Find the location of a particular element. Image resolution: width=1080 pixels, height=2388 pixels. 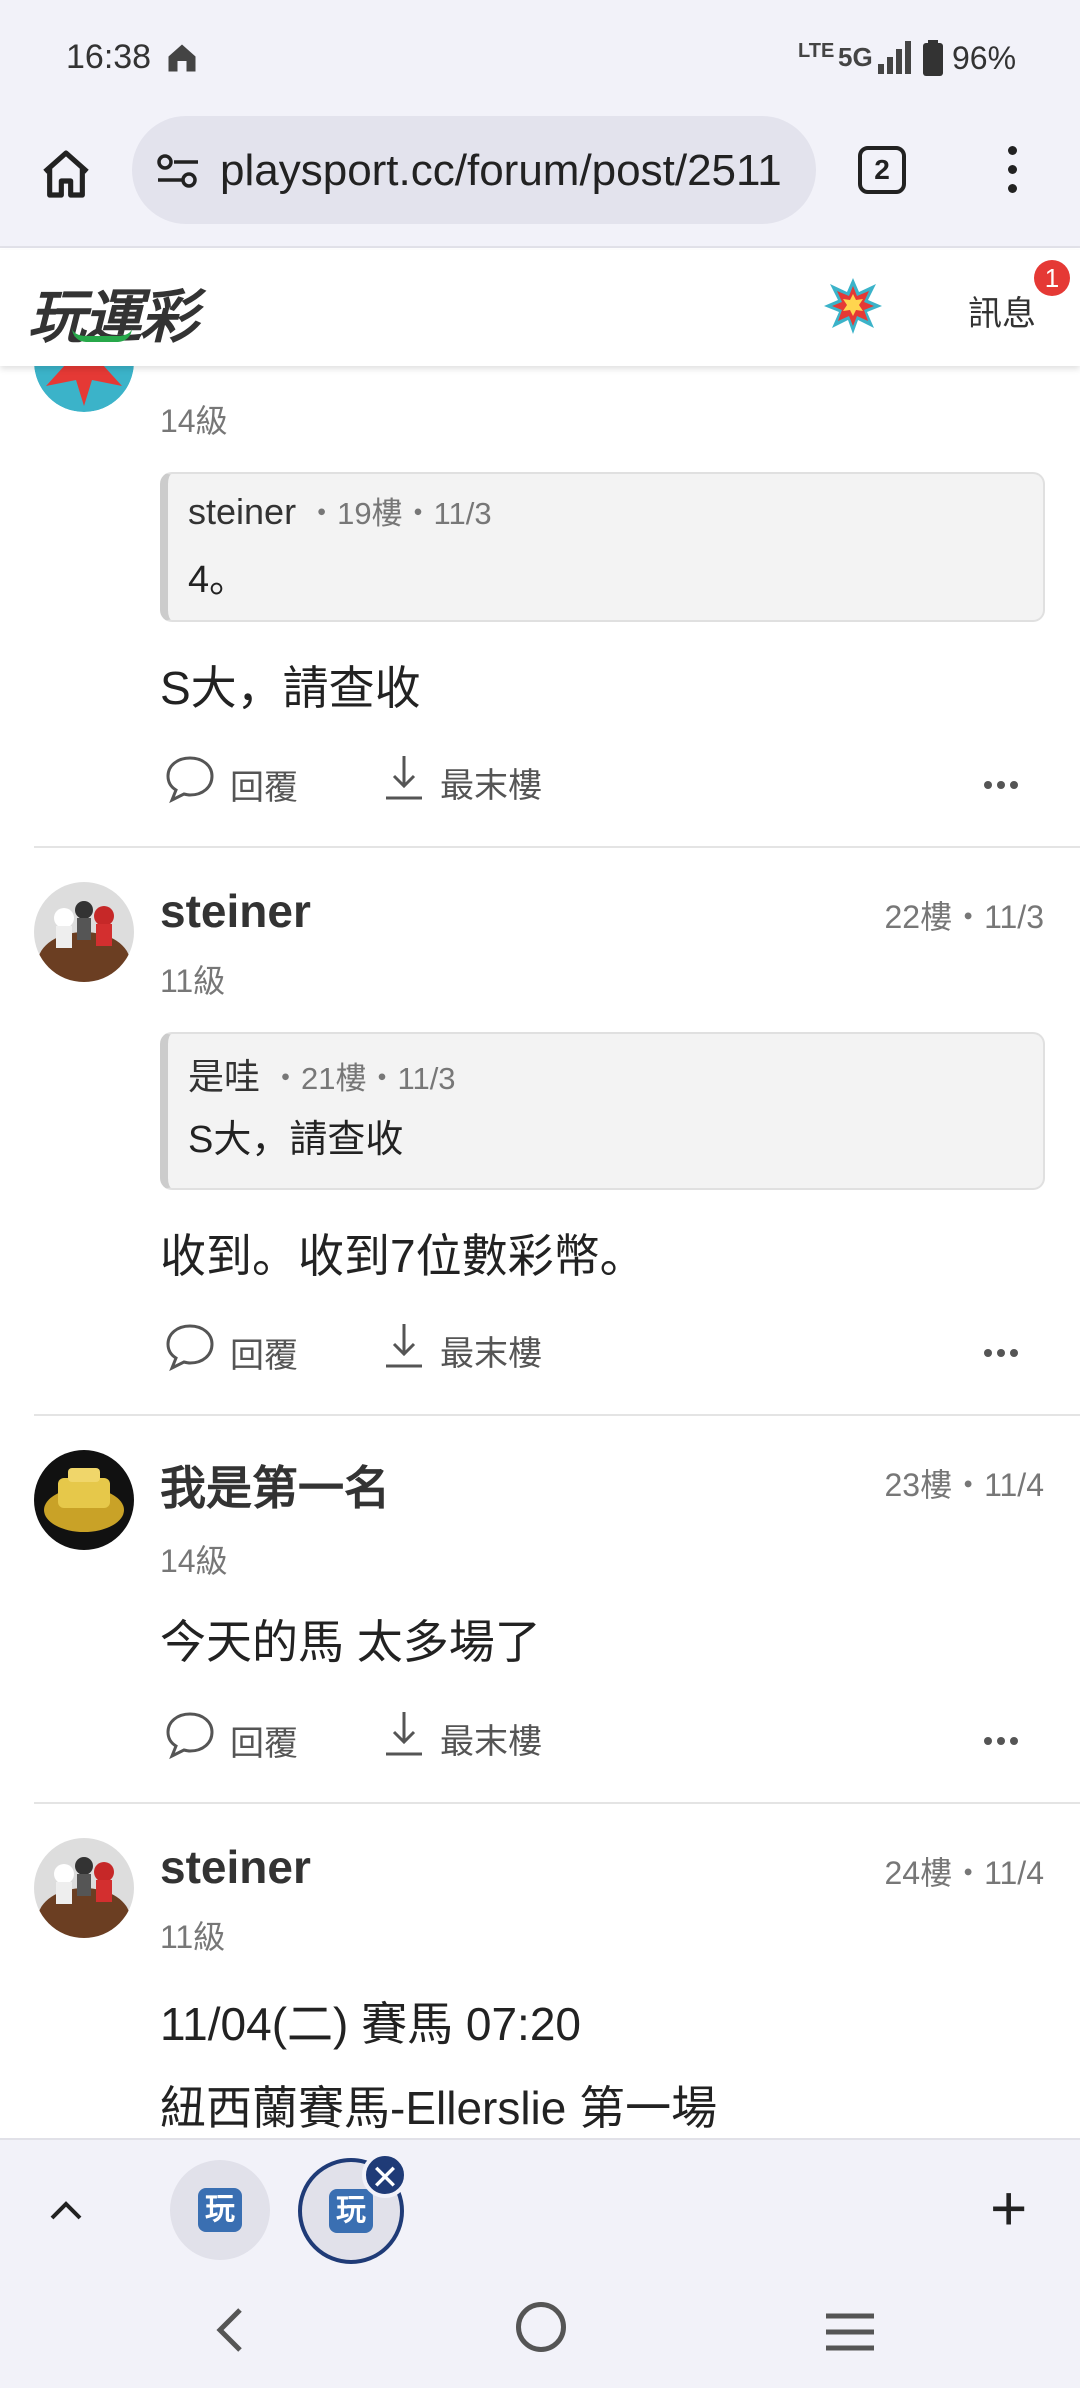

url-text: playsport.cc/forum/post/2511 is located at coordinates (501, 170).